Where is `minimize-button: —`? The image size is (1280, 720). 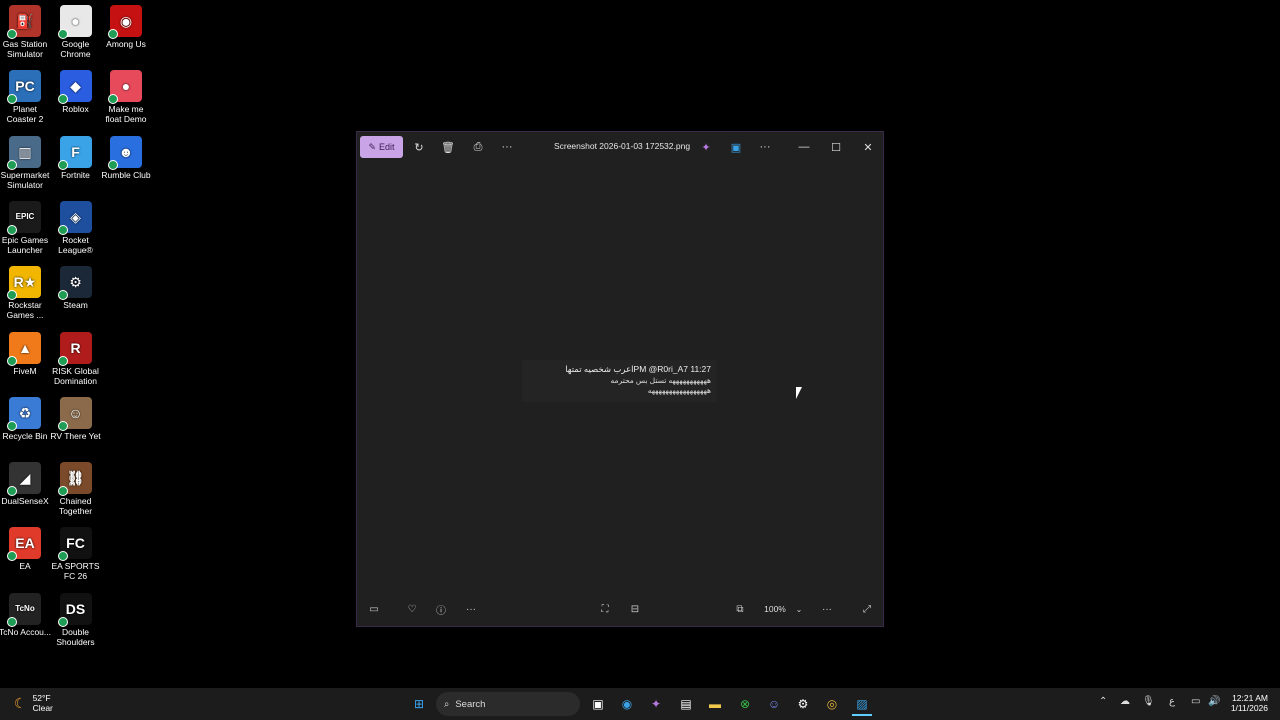
minimize-button: — is located at coordinates (804, 147).